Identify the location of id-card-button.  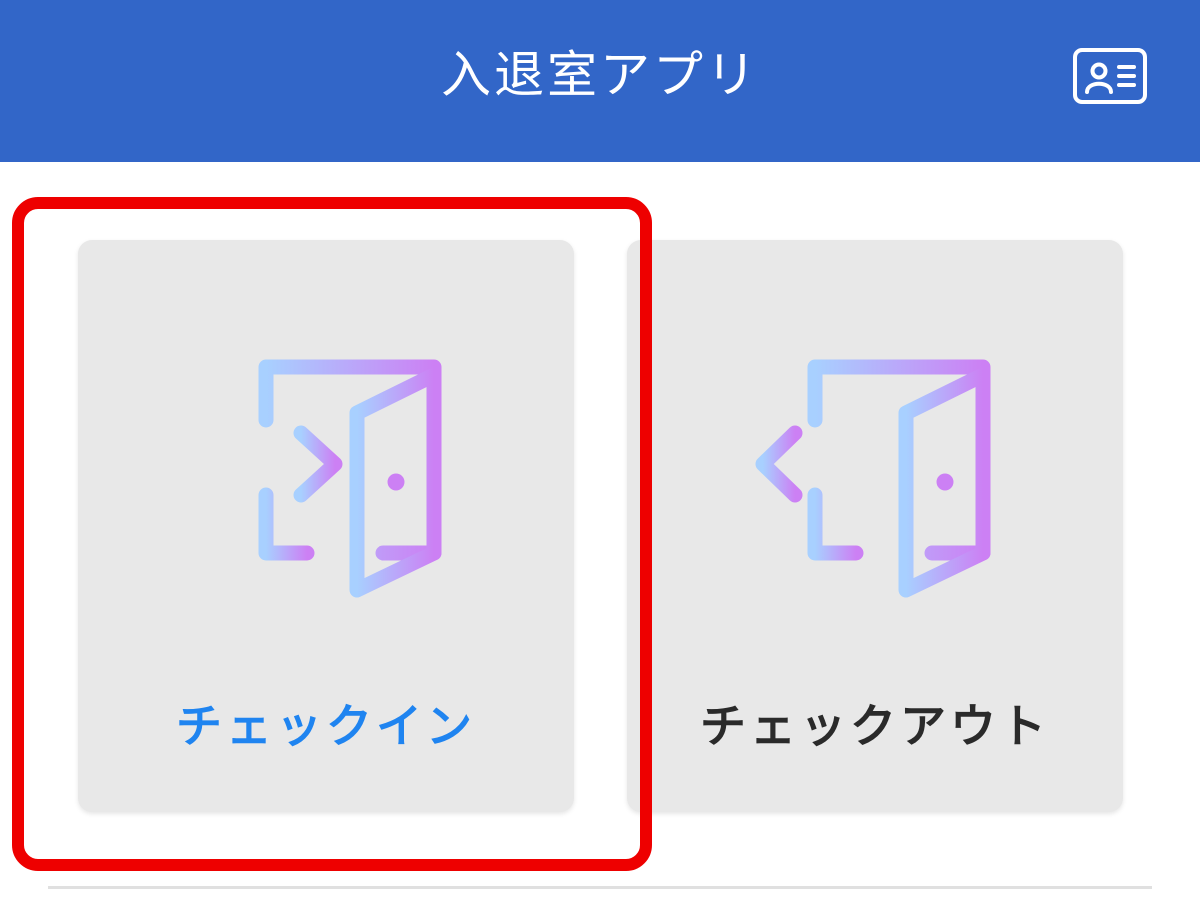
(1110, 76).